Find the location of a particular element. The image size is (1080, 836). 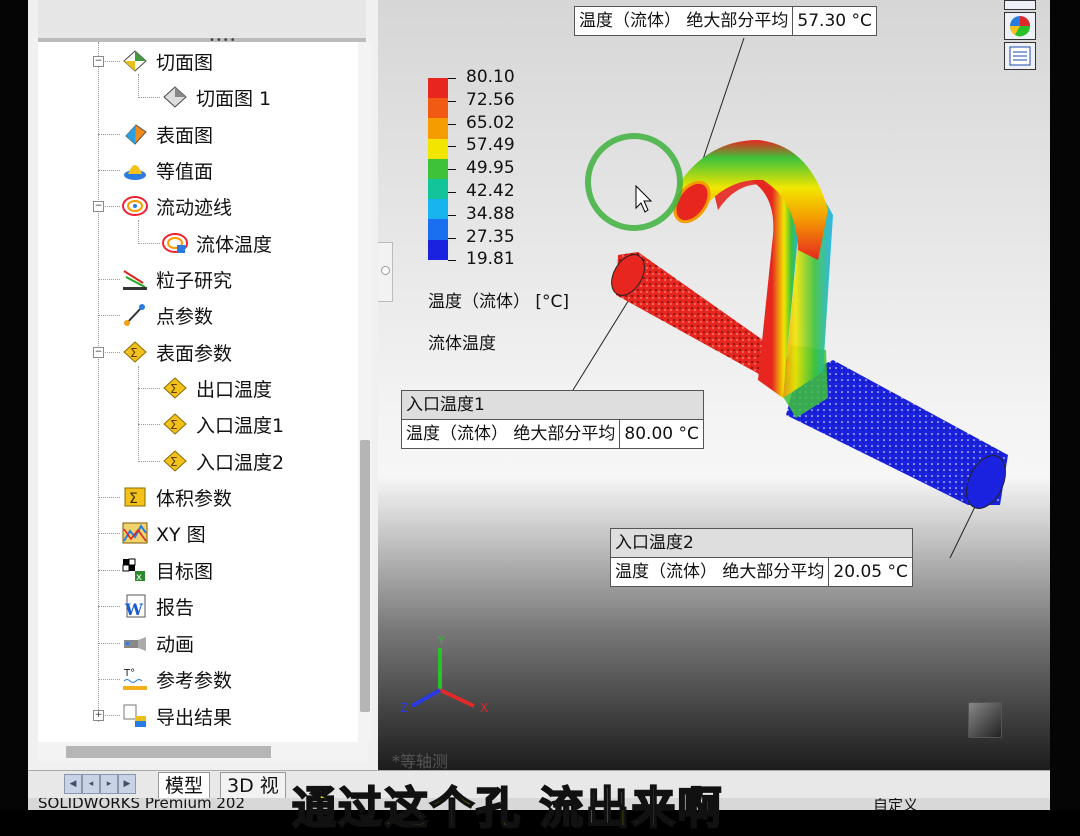

tree-item-xy-plots: XY 图 is located at coordinates (163, 533).